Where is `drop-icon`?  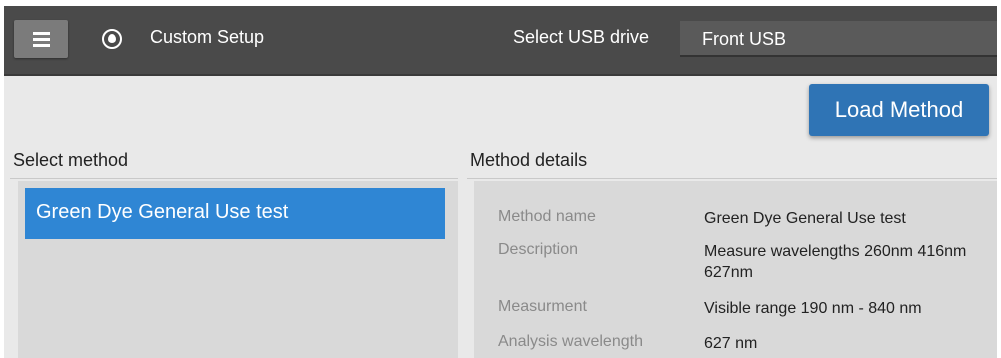
drop-icon is located at coordinates (112, 38).